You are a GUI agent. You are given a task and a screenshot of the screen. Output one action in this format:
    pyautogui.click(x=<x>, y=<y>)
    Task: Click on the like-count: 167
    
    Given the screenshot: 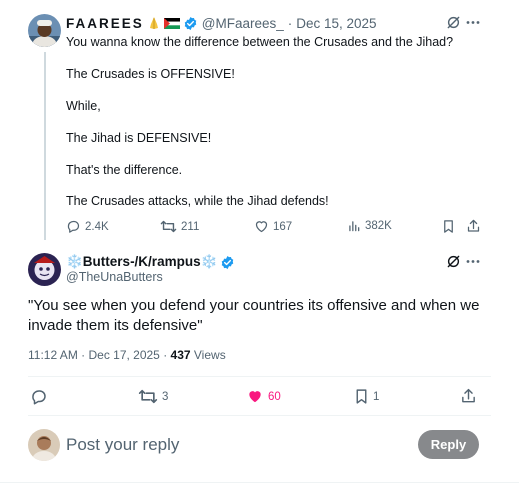 What is the action you would take?
    pyautogui.click(x=283, y=226)
    